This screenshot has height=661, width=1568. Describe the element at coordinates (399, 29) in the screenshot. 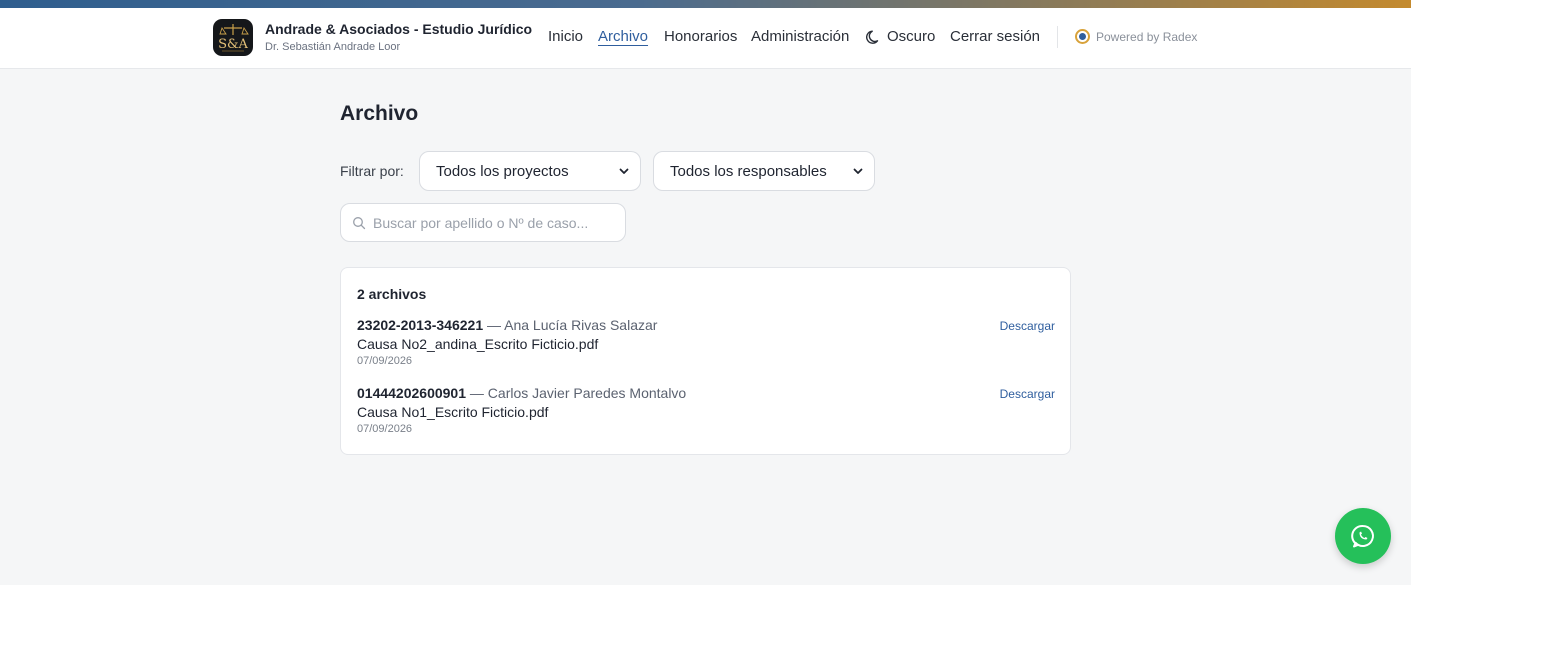

I see `firm-name: Andrade & Asociados - Estudio Jurídico` at that location.